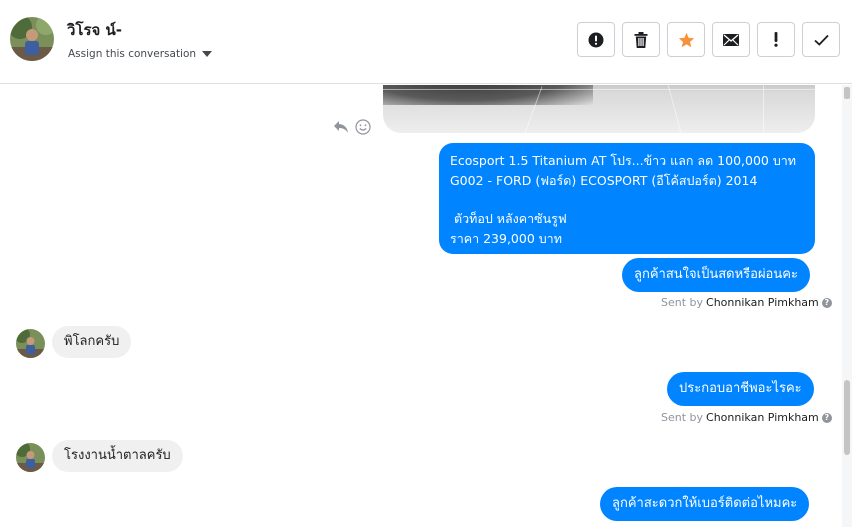 The height and width of the screenshot is (527, 852). I want to click on listing-line, so click(627, 199).